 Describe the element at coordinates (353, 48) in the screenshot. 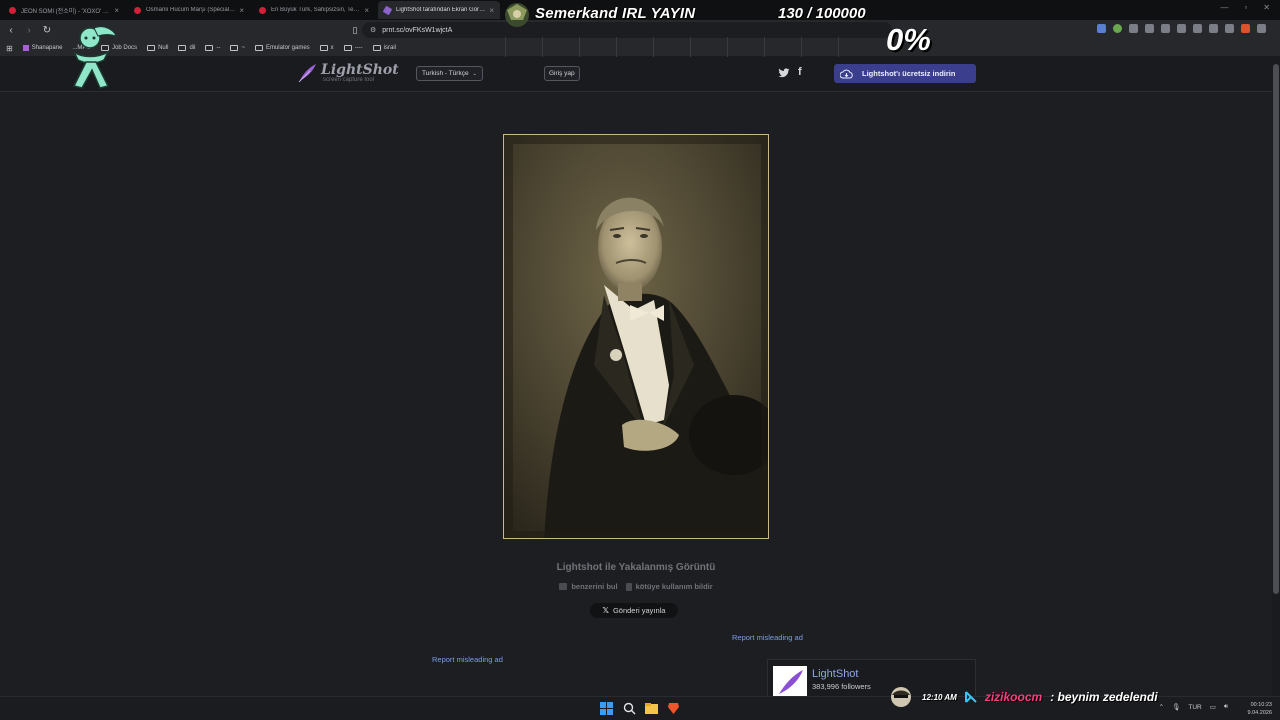

I see `bookmark-folder: ----` at that location.